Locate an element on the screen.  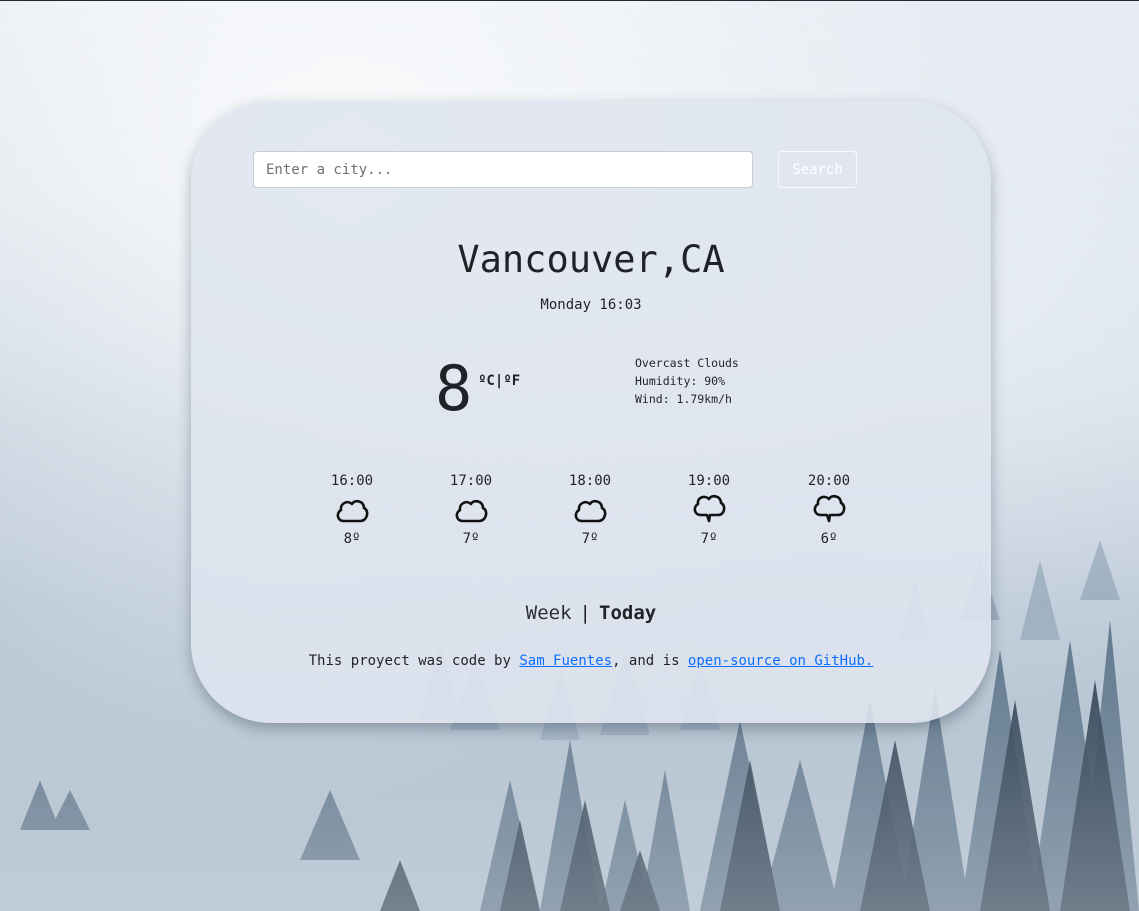
forecast-item: 16:00 8º is located at coordinates (352, 510).